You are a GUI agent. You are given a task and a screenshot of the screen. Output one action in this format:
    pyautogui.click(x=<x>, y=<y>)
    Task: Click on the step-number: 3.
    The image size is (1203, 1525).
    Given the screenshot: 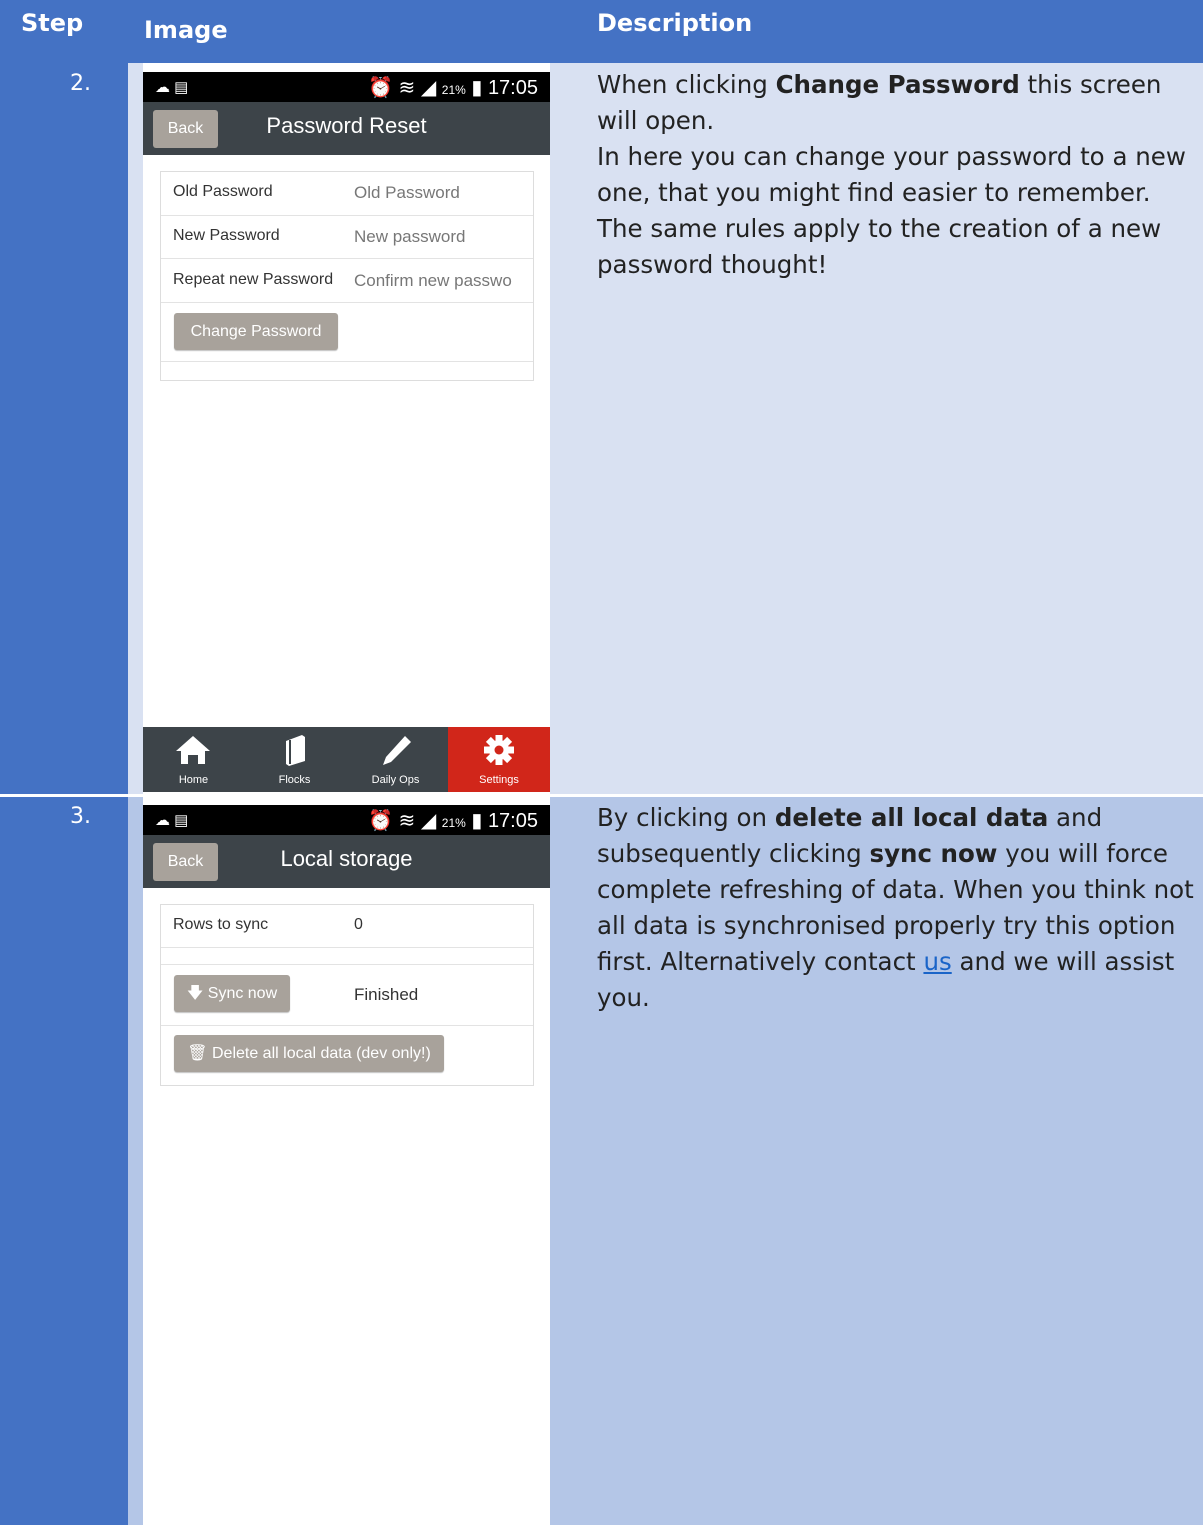 What is the action you would take?
    pyautogui.click(x=80, y=816)
    